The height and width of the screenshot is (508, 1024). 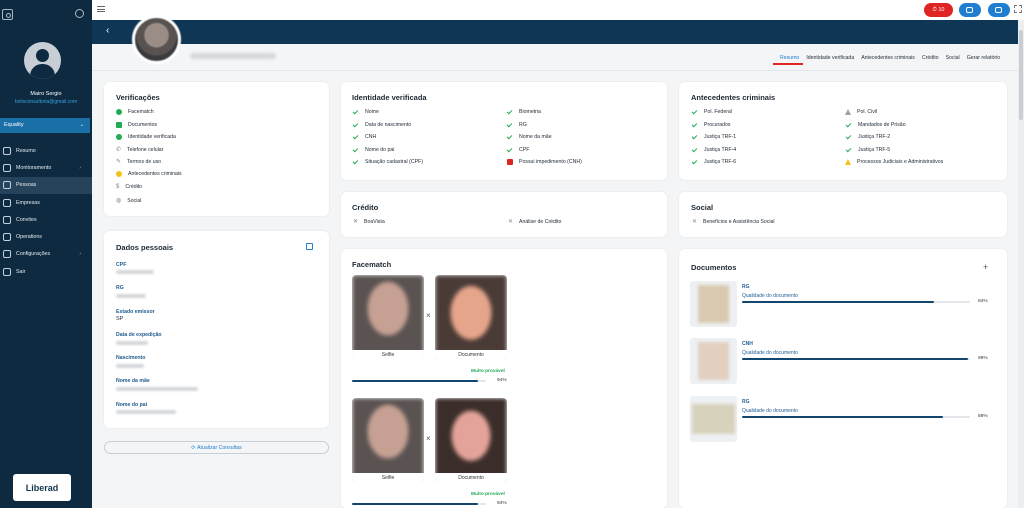 I want to click on menu-icon, so click(x=101, y=9).